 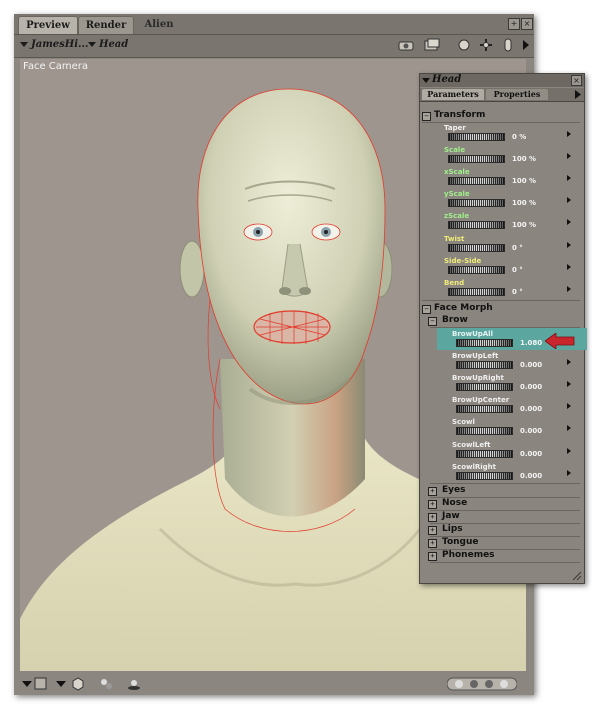 What do you see at coordinates (78, 684) in the screenshot?
I see `cube-icon` at bounding box center [78, 684].